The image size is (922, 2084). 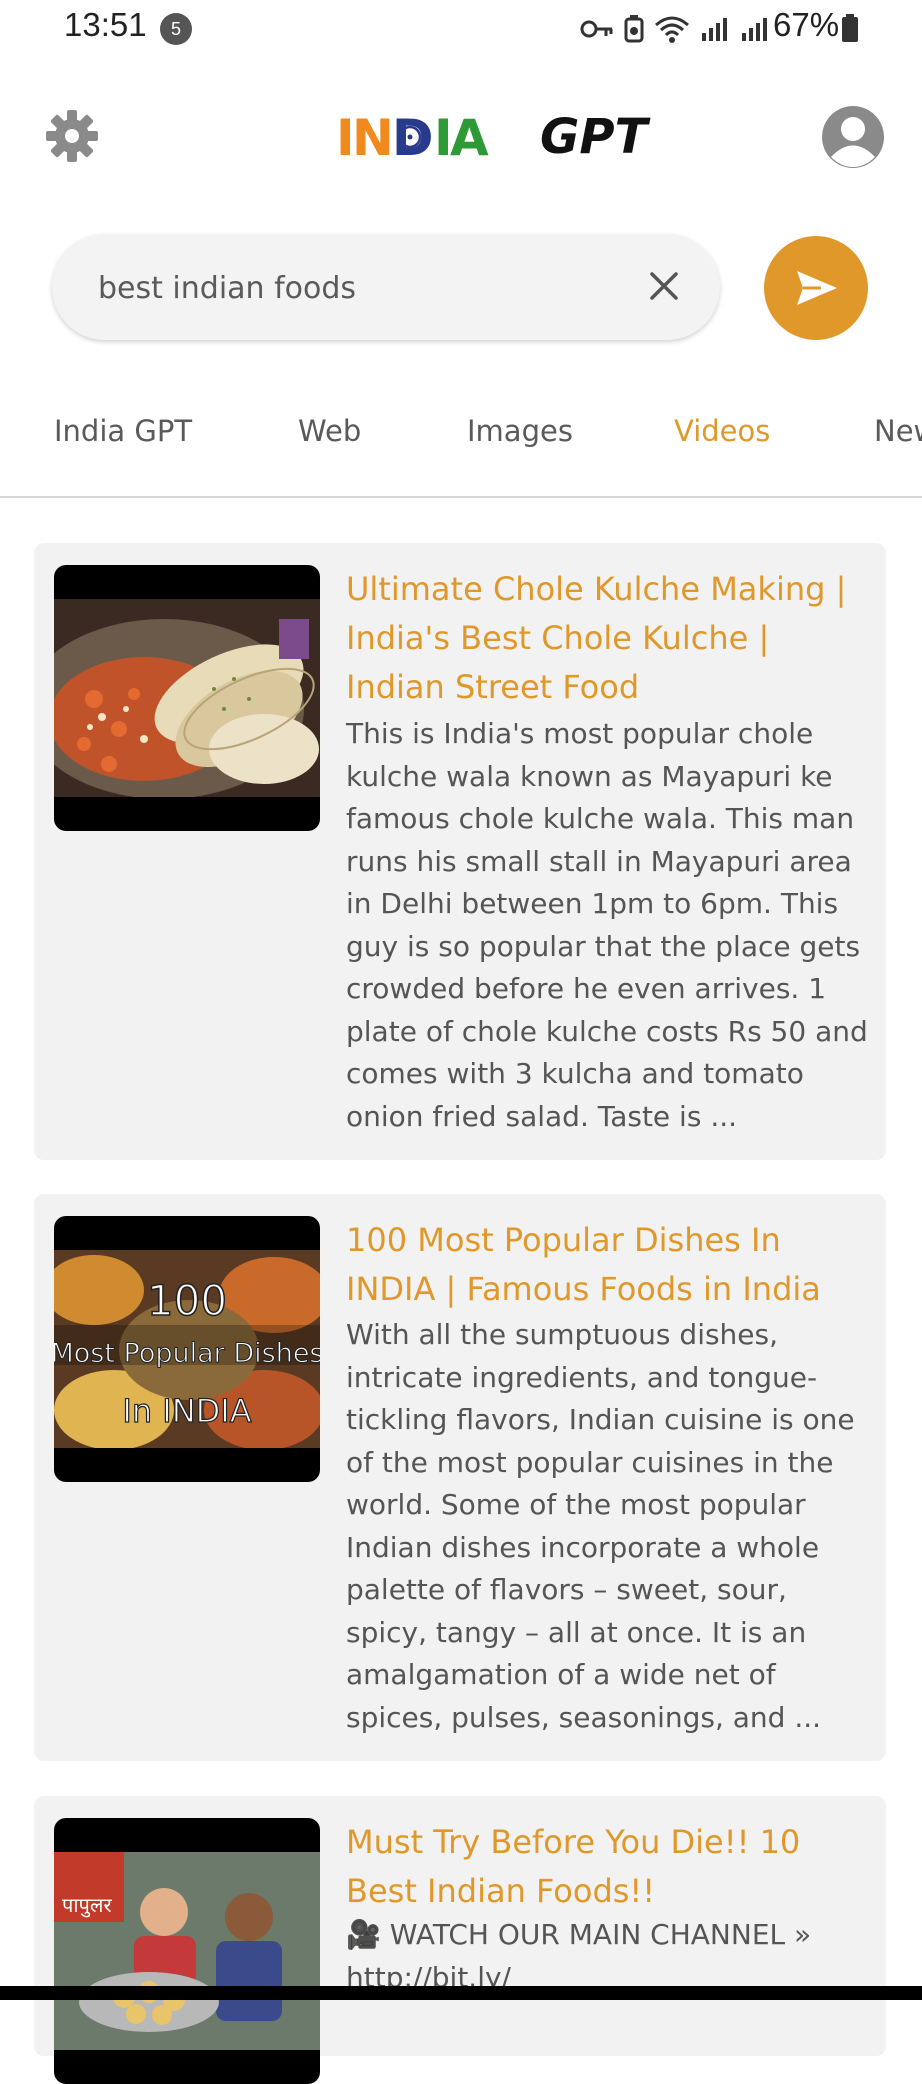 I want to click on gear-icon, so click(x=72, y=136).